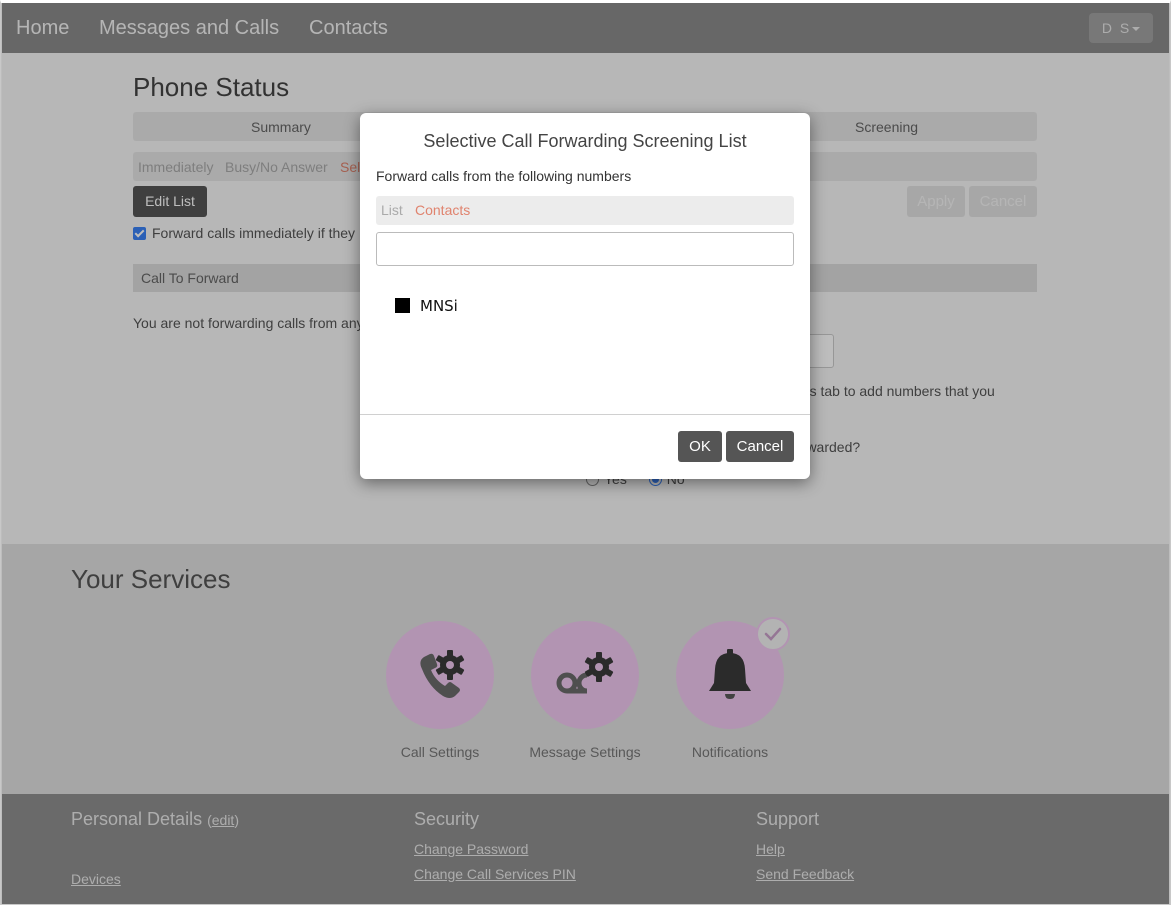 Image resolution: width=1171 pixels, height=905 pixels. I want to click on contact-checkbox, so click(402, 305).